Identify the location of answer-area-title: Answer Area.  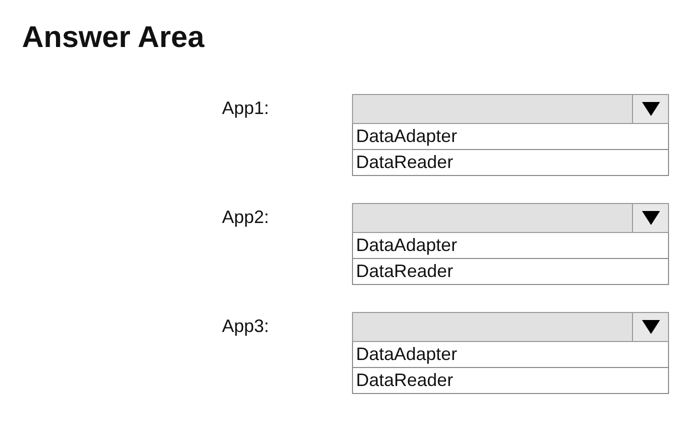
(114, 38).